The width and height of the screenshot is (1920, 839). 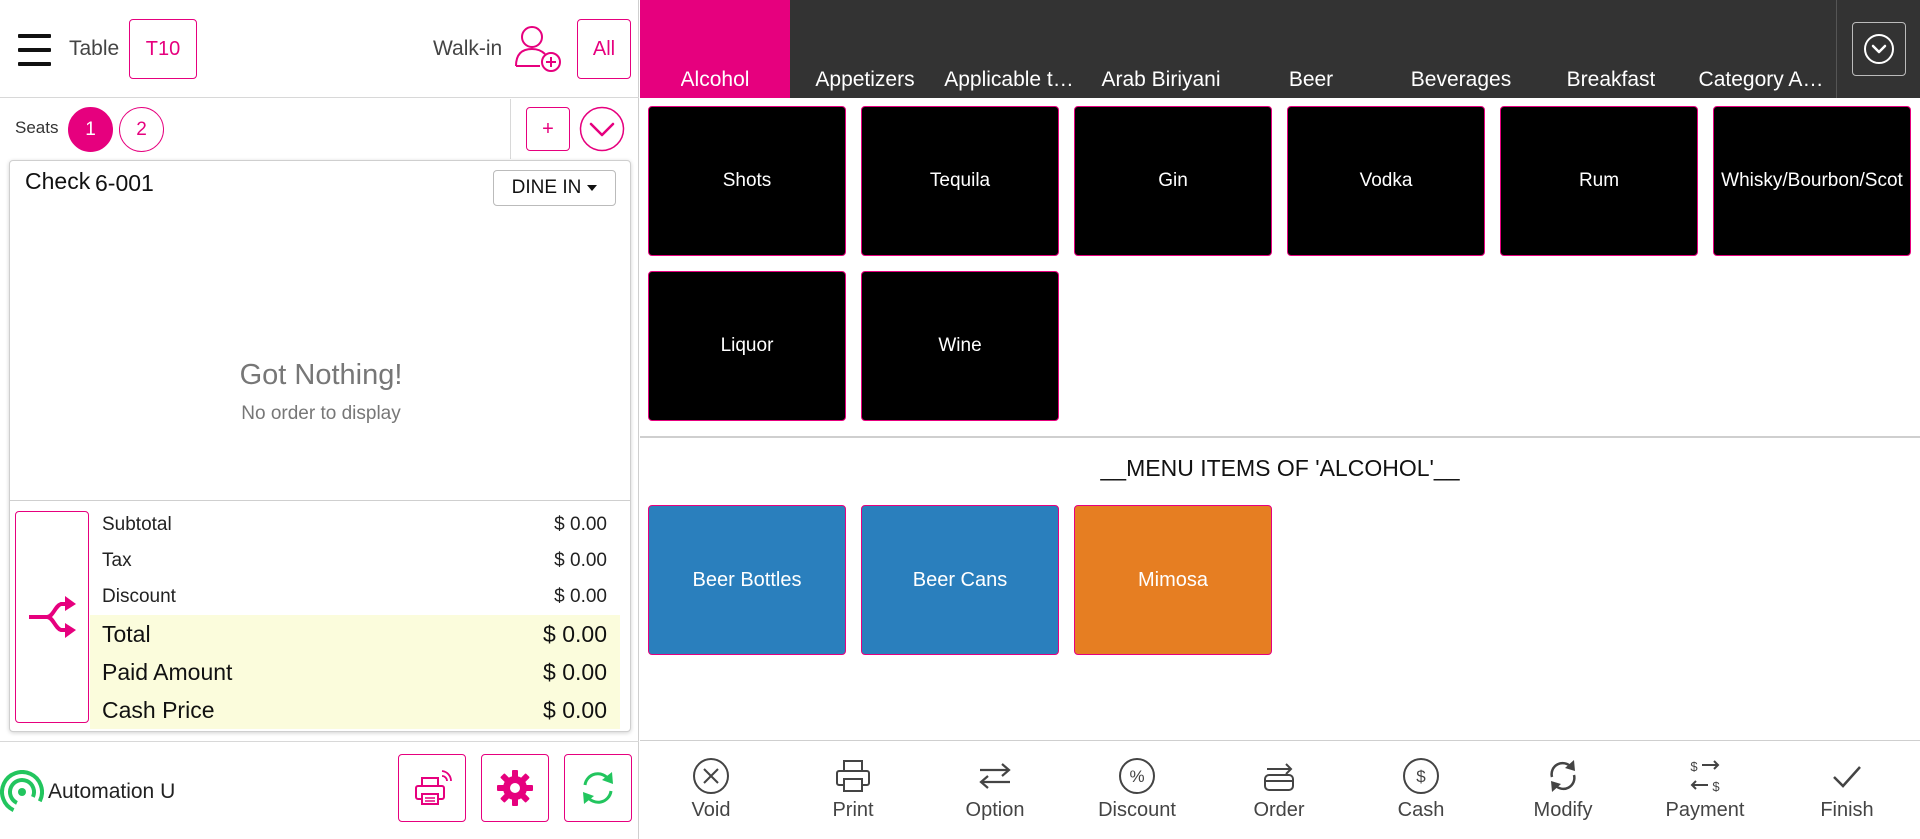 I want to click on void-button: Void, so click(x=711, y=790).